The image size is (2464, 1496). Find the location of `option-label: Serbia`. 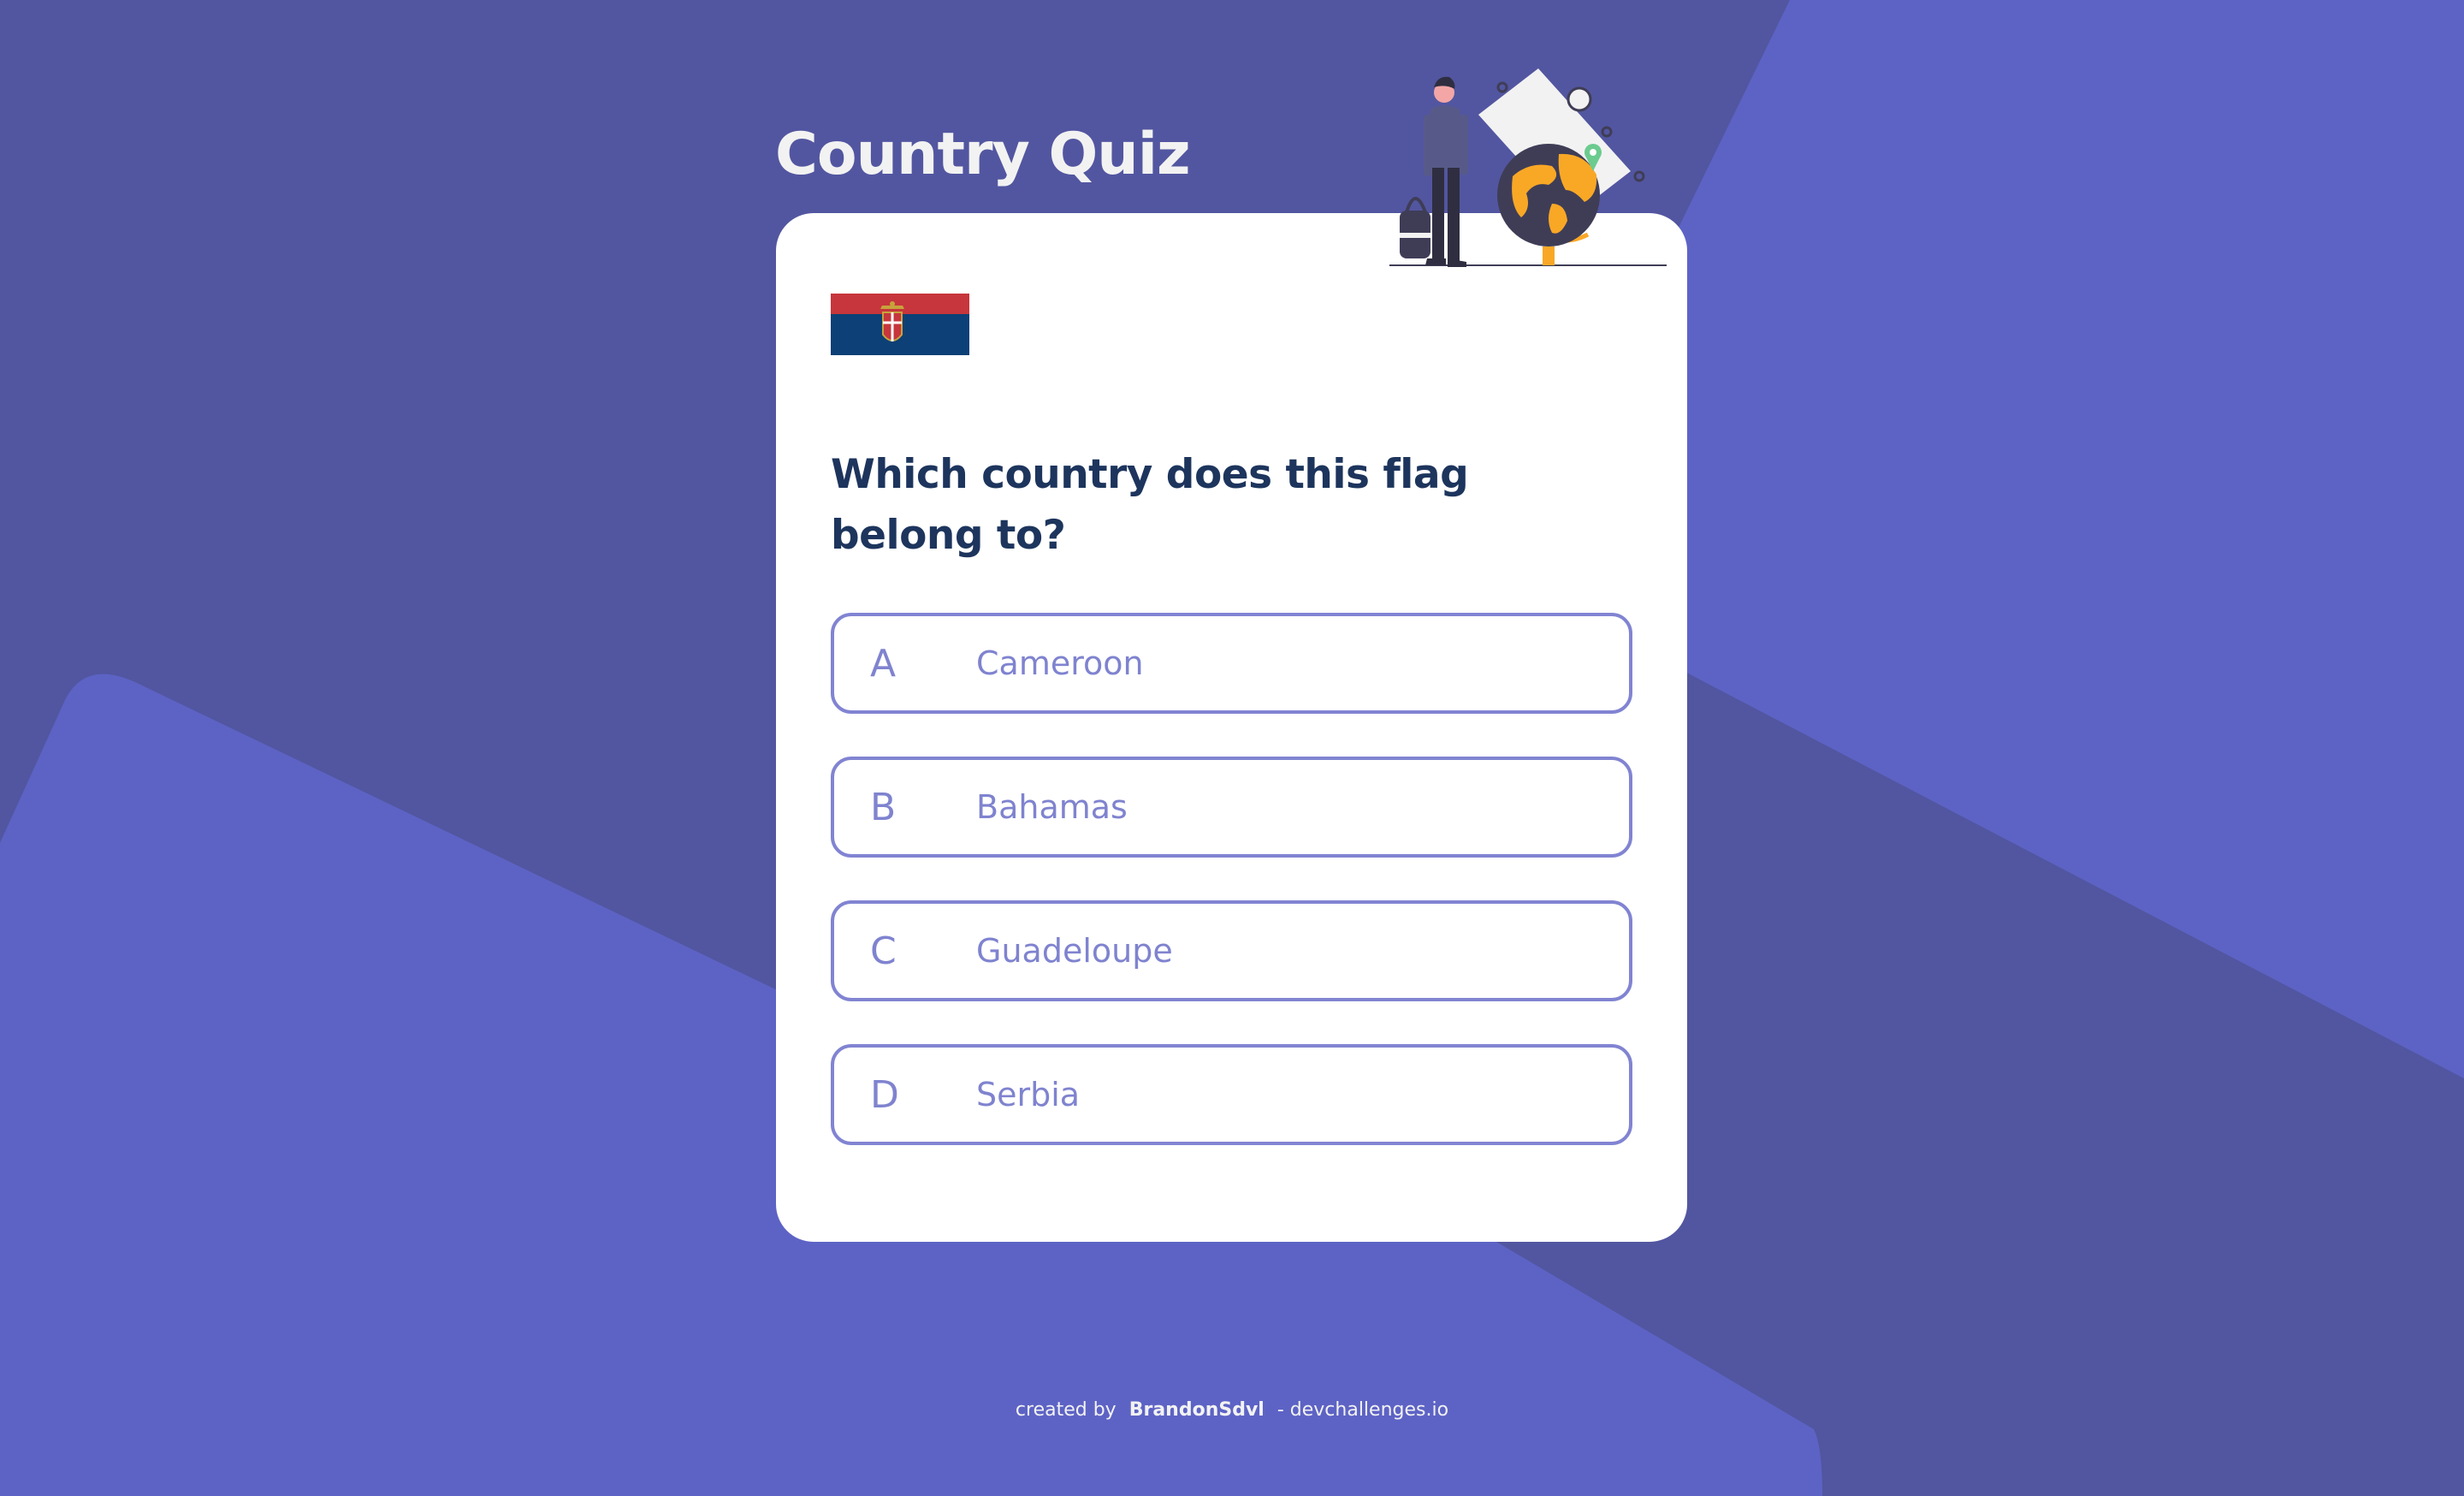

option-label: Serbia is located at coordinates (1028, 1095).